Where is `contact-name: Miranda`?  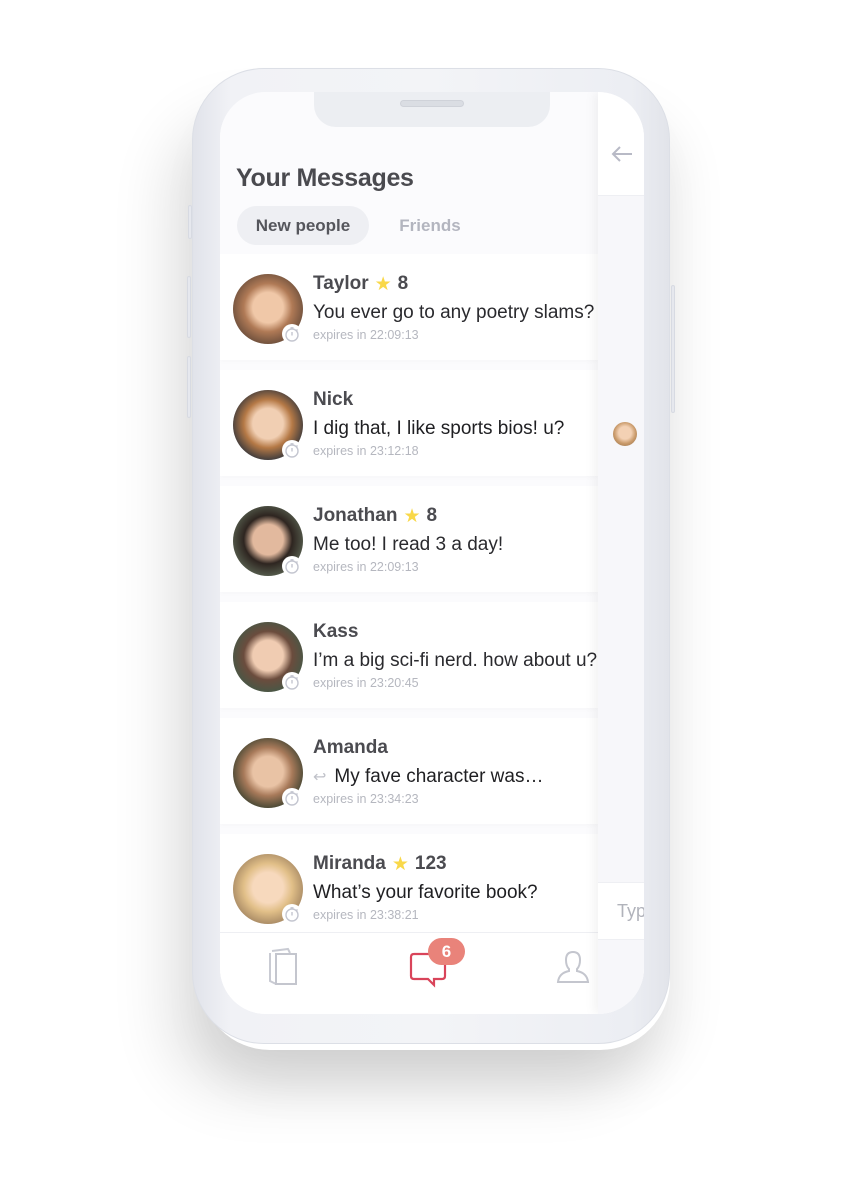 contact-name: Miranda is located at coordinates (349, 863).